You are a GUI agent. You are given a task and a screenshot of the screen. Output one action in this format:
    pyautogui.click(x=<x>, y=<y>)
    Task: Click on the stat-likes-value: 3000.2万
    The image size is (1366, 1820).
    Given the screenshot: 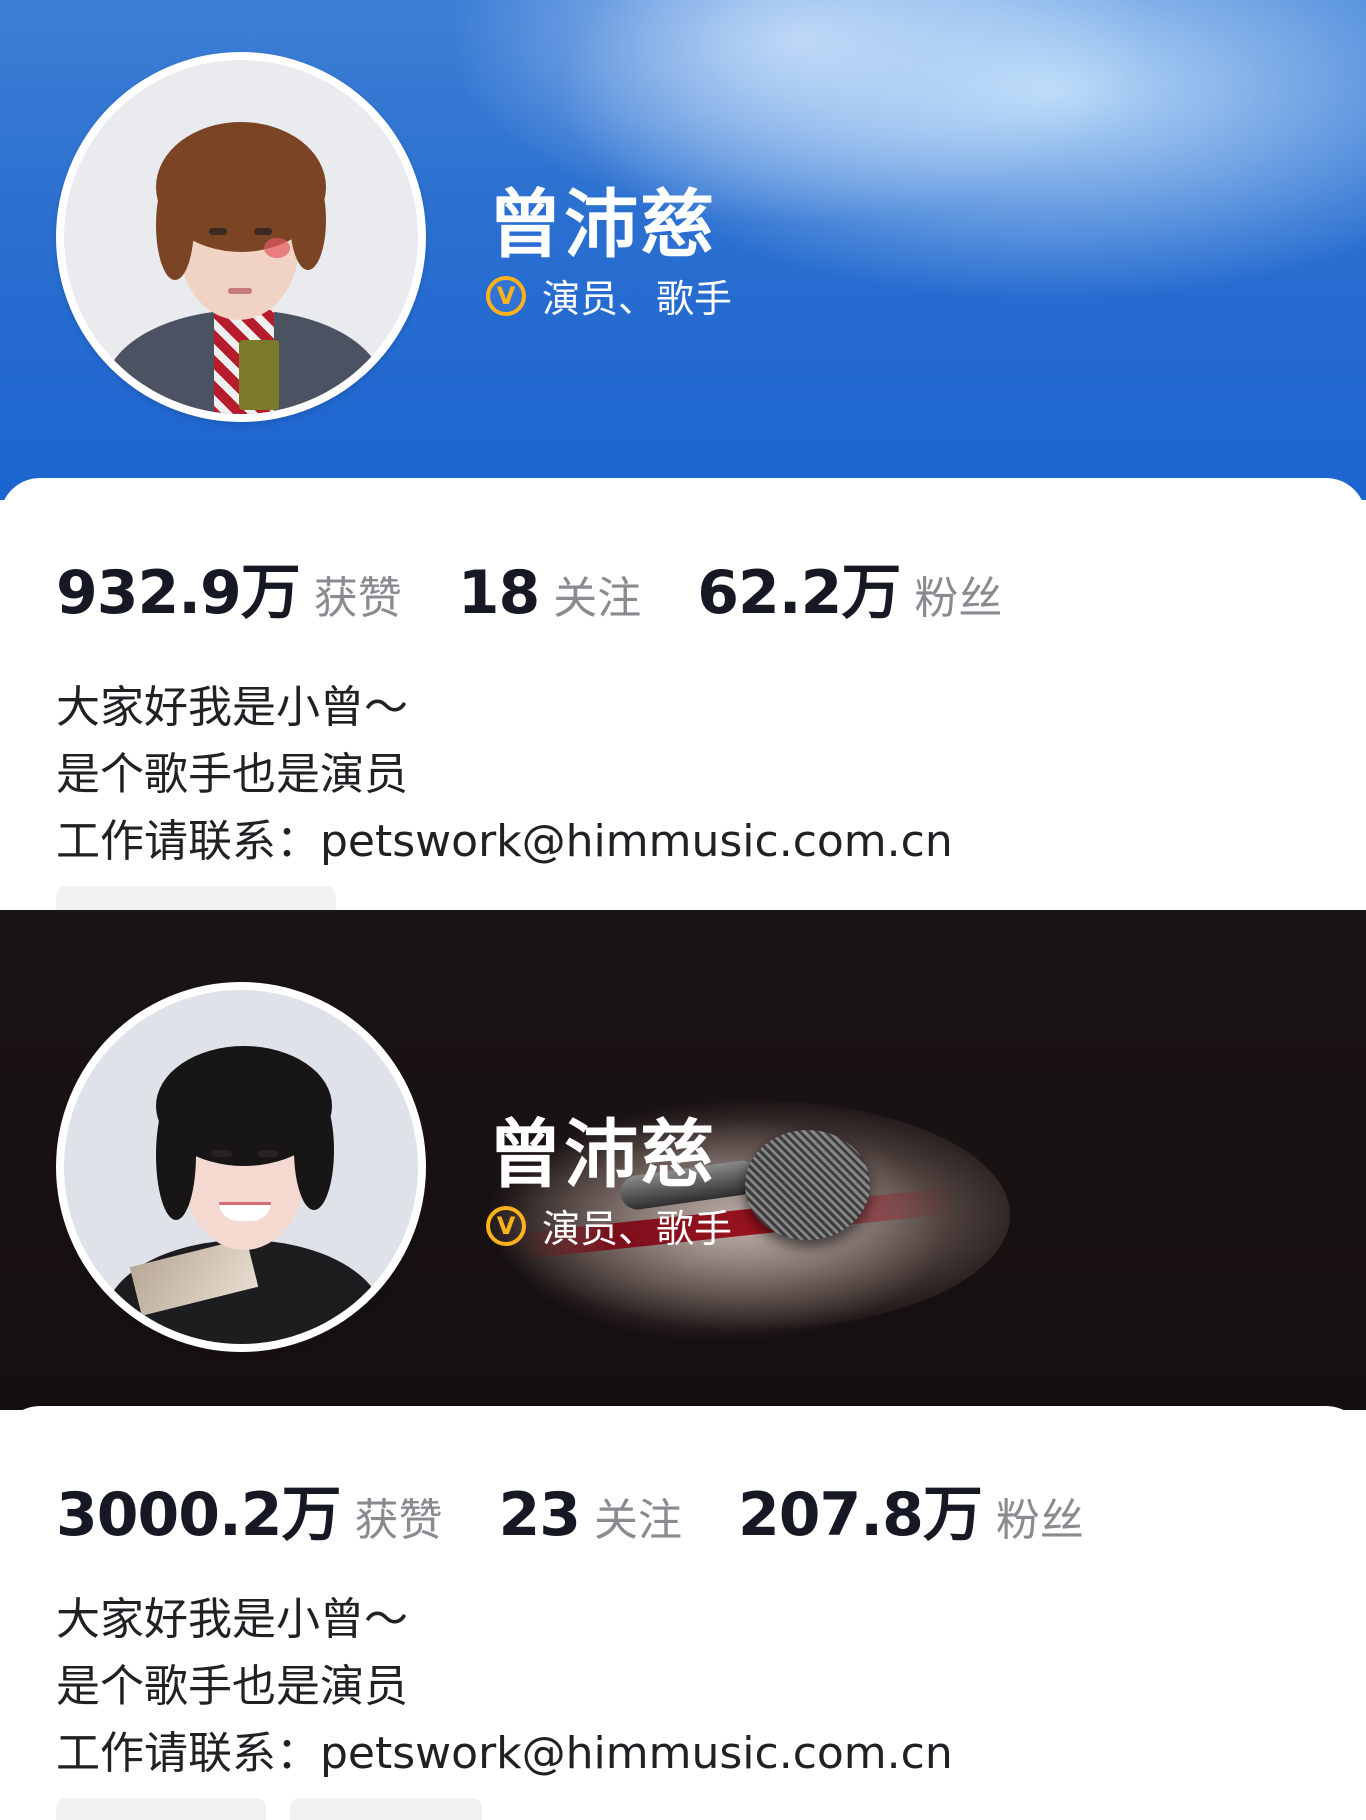 What is the action you would take?
    pyautogui.click(x=199, y=1515)
    